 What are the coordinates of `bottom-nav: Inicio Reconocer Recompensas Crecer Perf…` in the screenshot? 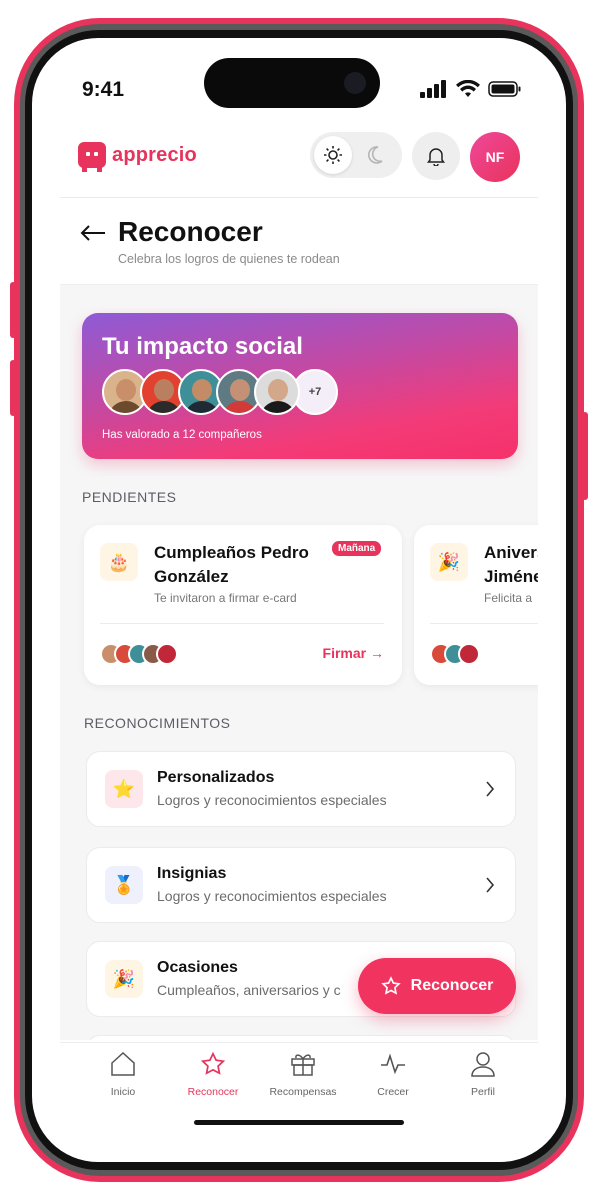 It's located at (299, 1082).